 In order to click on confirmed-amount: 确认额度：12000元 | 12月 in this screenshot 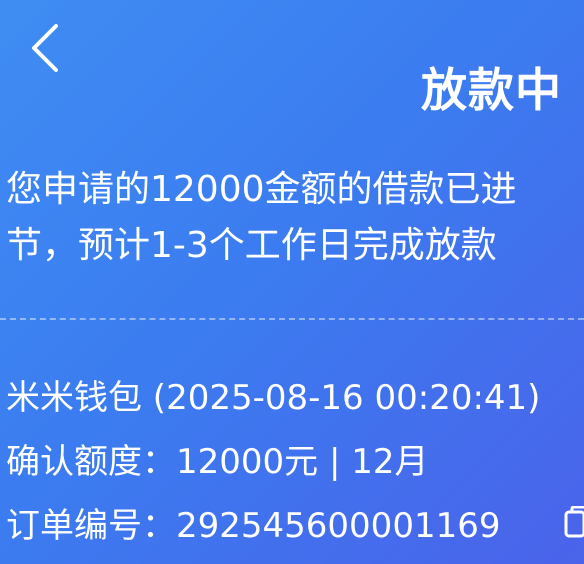, I will do `click(217, 462)`.